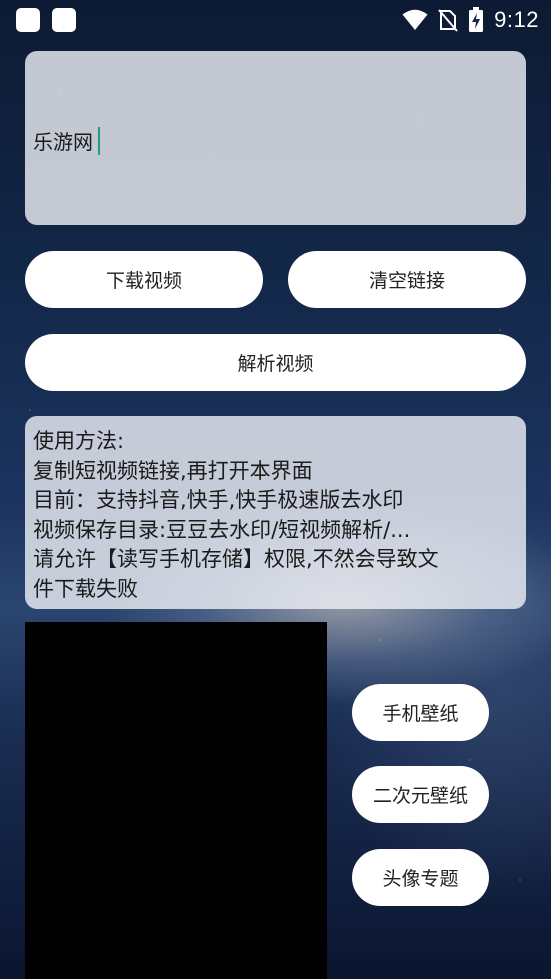 Image resolution: width=551 pixels, height=979 pixels. I want to click on text-cursor, so click(99, 140).